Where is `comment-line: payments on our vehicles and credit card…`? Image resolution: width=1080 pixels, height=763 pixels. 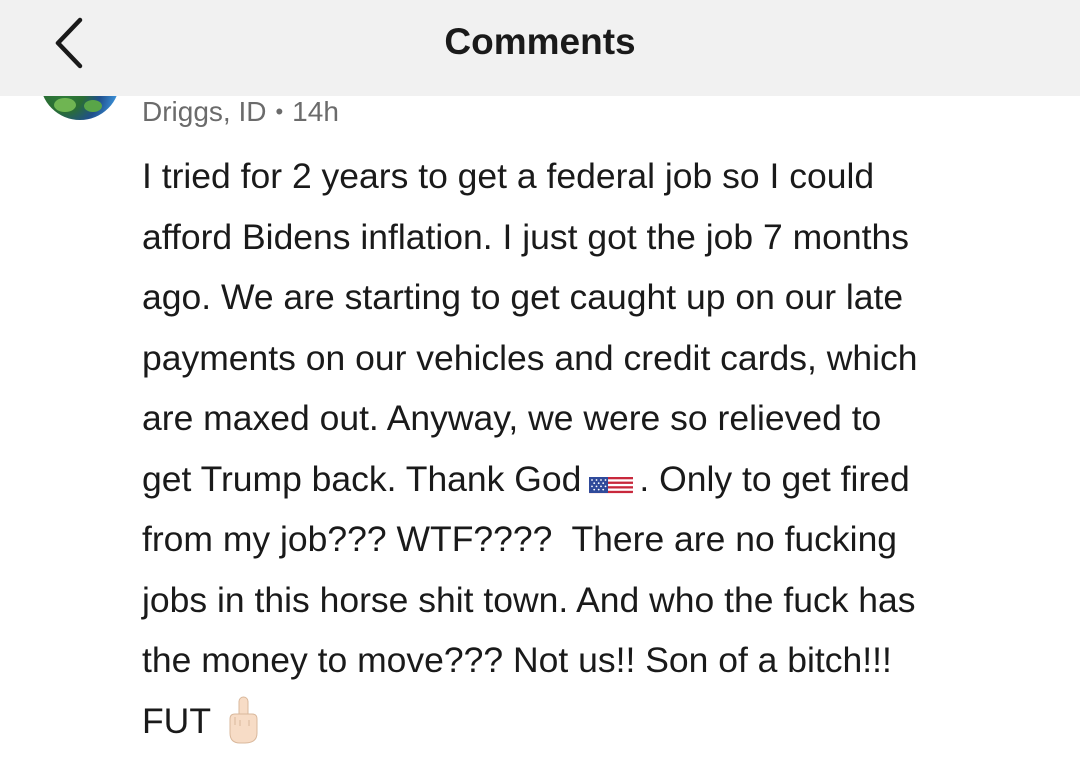 comment-line: payments on our vehicles and credit card… is located at coordinates (530, 357).